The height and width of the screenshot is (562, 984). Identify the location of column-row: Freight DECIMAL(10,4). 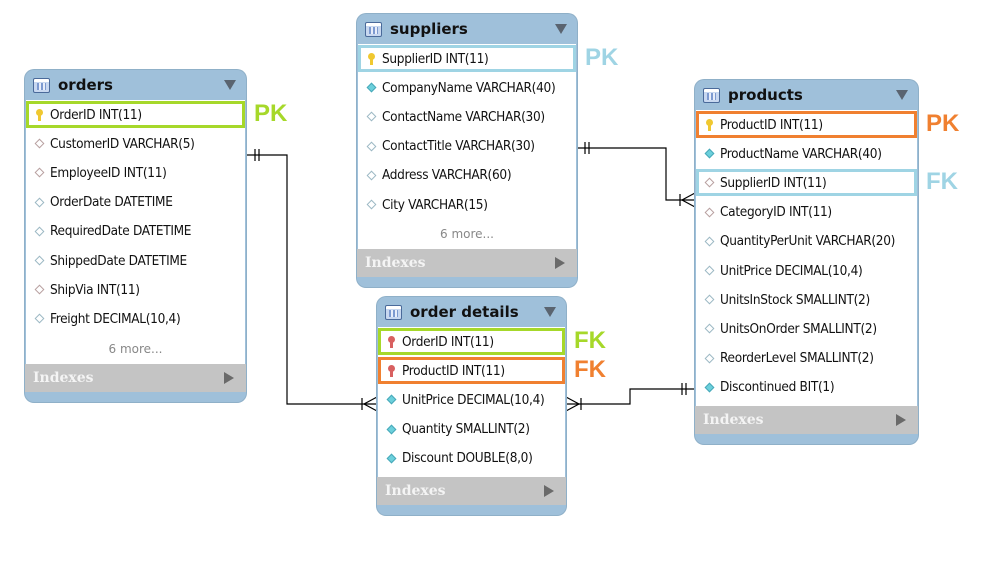
(135, 318).